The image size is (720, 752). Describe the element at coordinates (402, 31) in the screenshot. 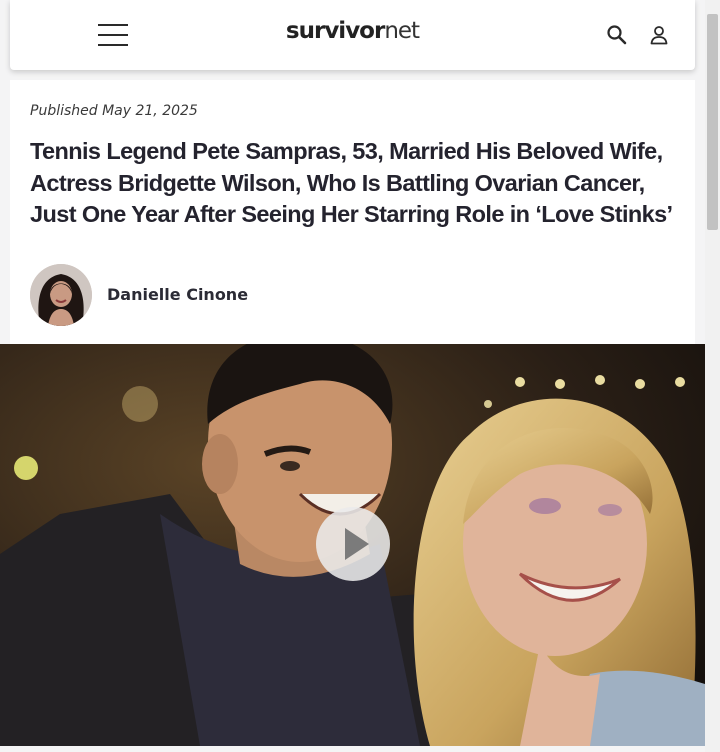

I see `logo-text-net: net` at that location.